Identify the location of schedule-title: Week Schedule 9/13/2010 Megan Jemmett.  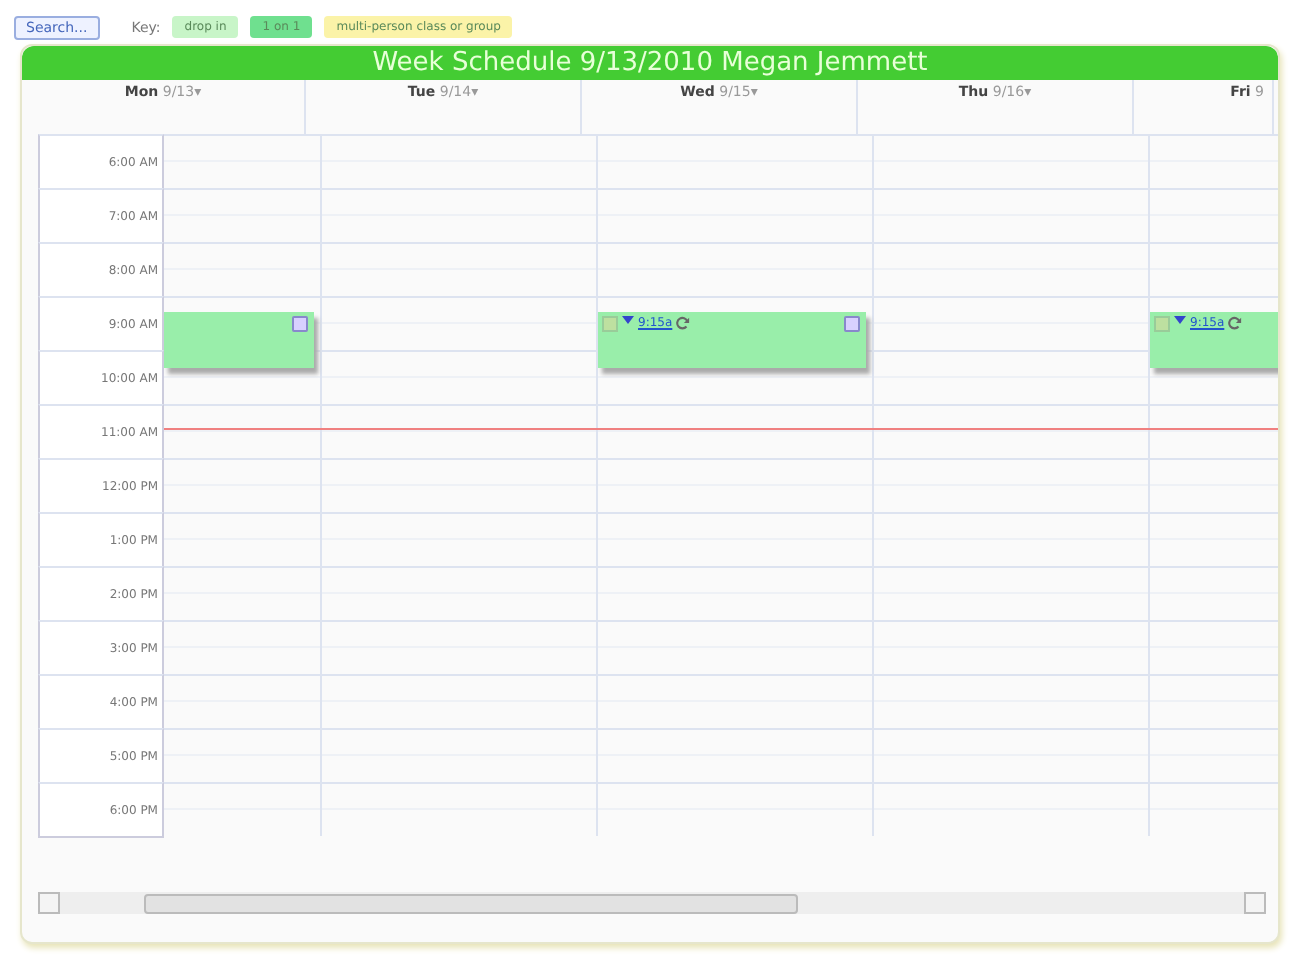
(650, 63).